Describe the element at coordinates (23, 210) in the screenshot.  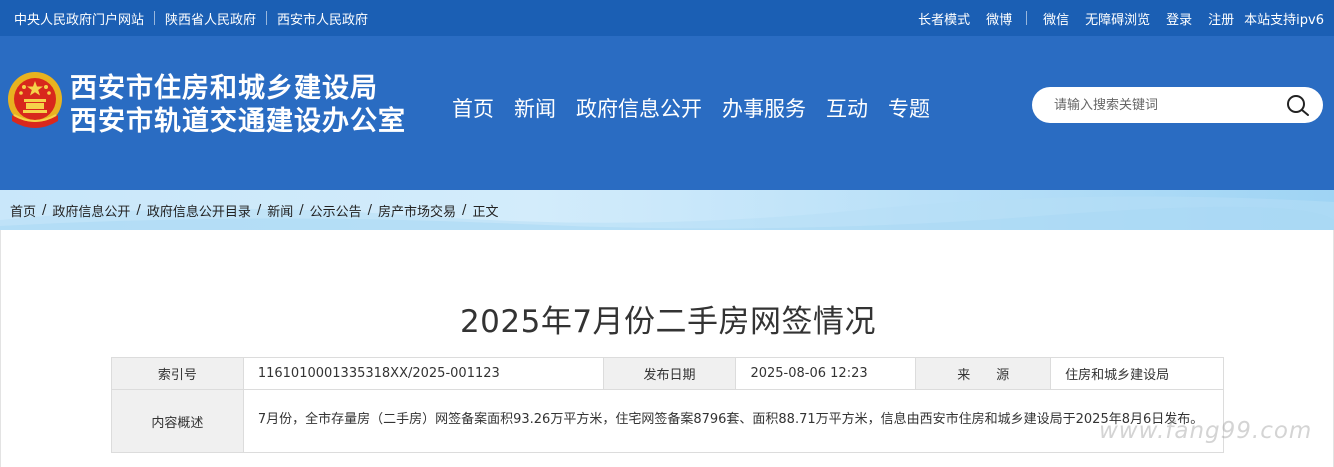
I see `breadcrumb-home: 首页` at that location.